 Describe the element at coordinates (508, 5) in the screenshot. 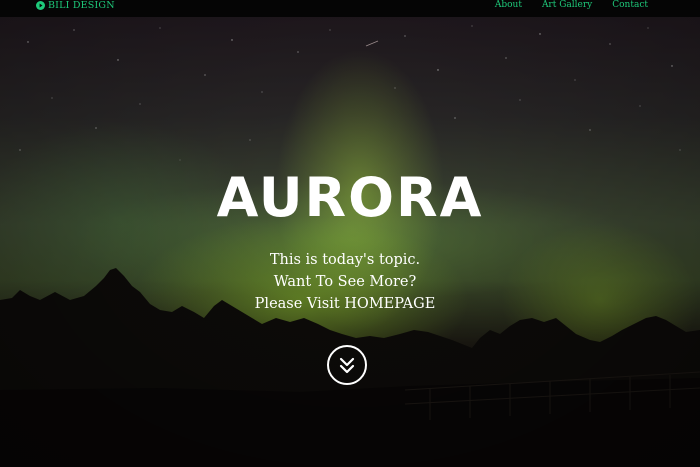

I see `nav-link-about: About` at that location.